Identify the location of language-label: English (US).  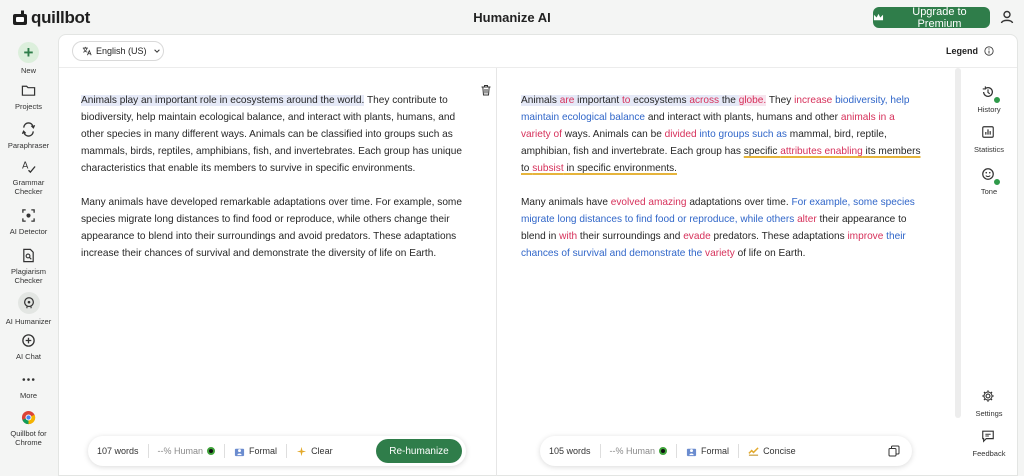
(121, 51).